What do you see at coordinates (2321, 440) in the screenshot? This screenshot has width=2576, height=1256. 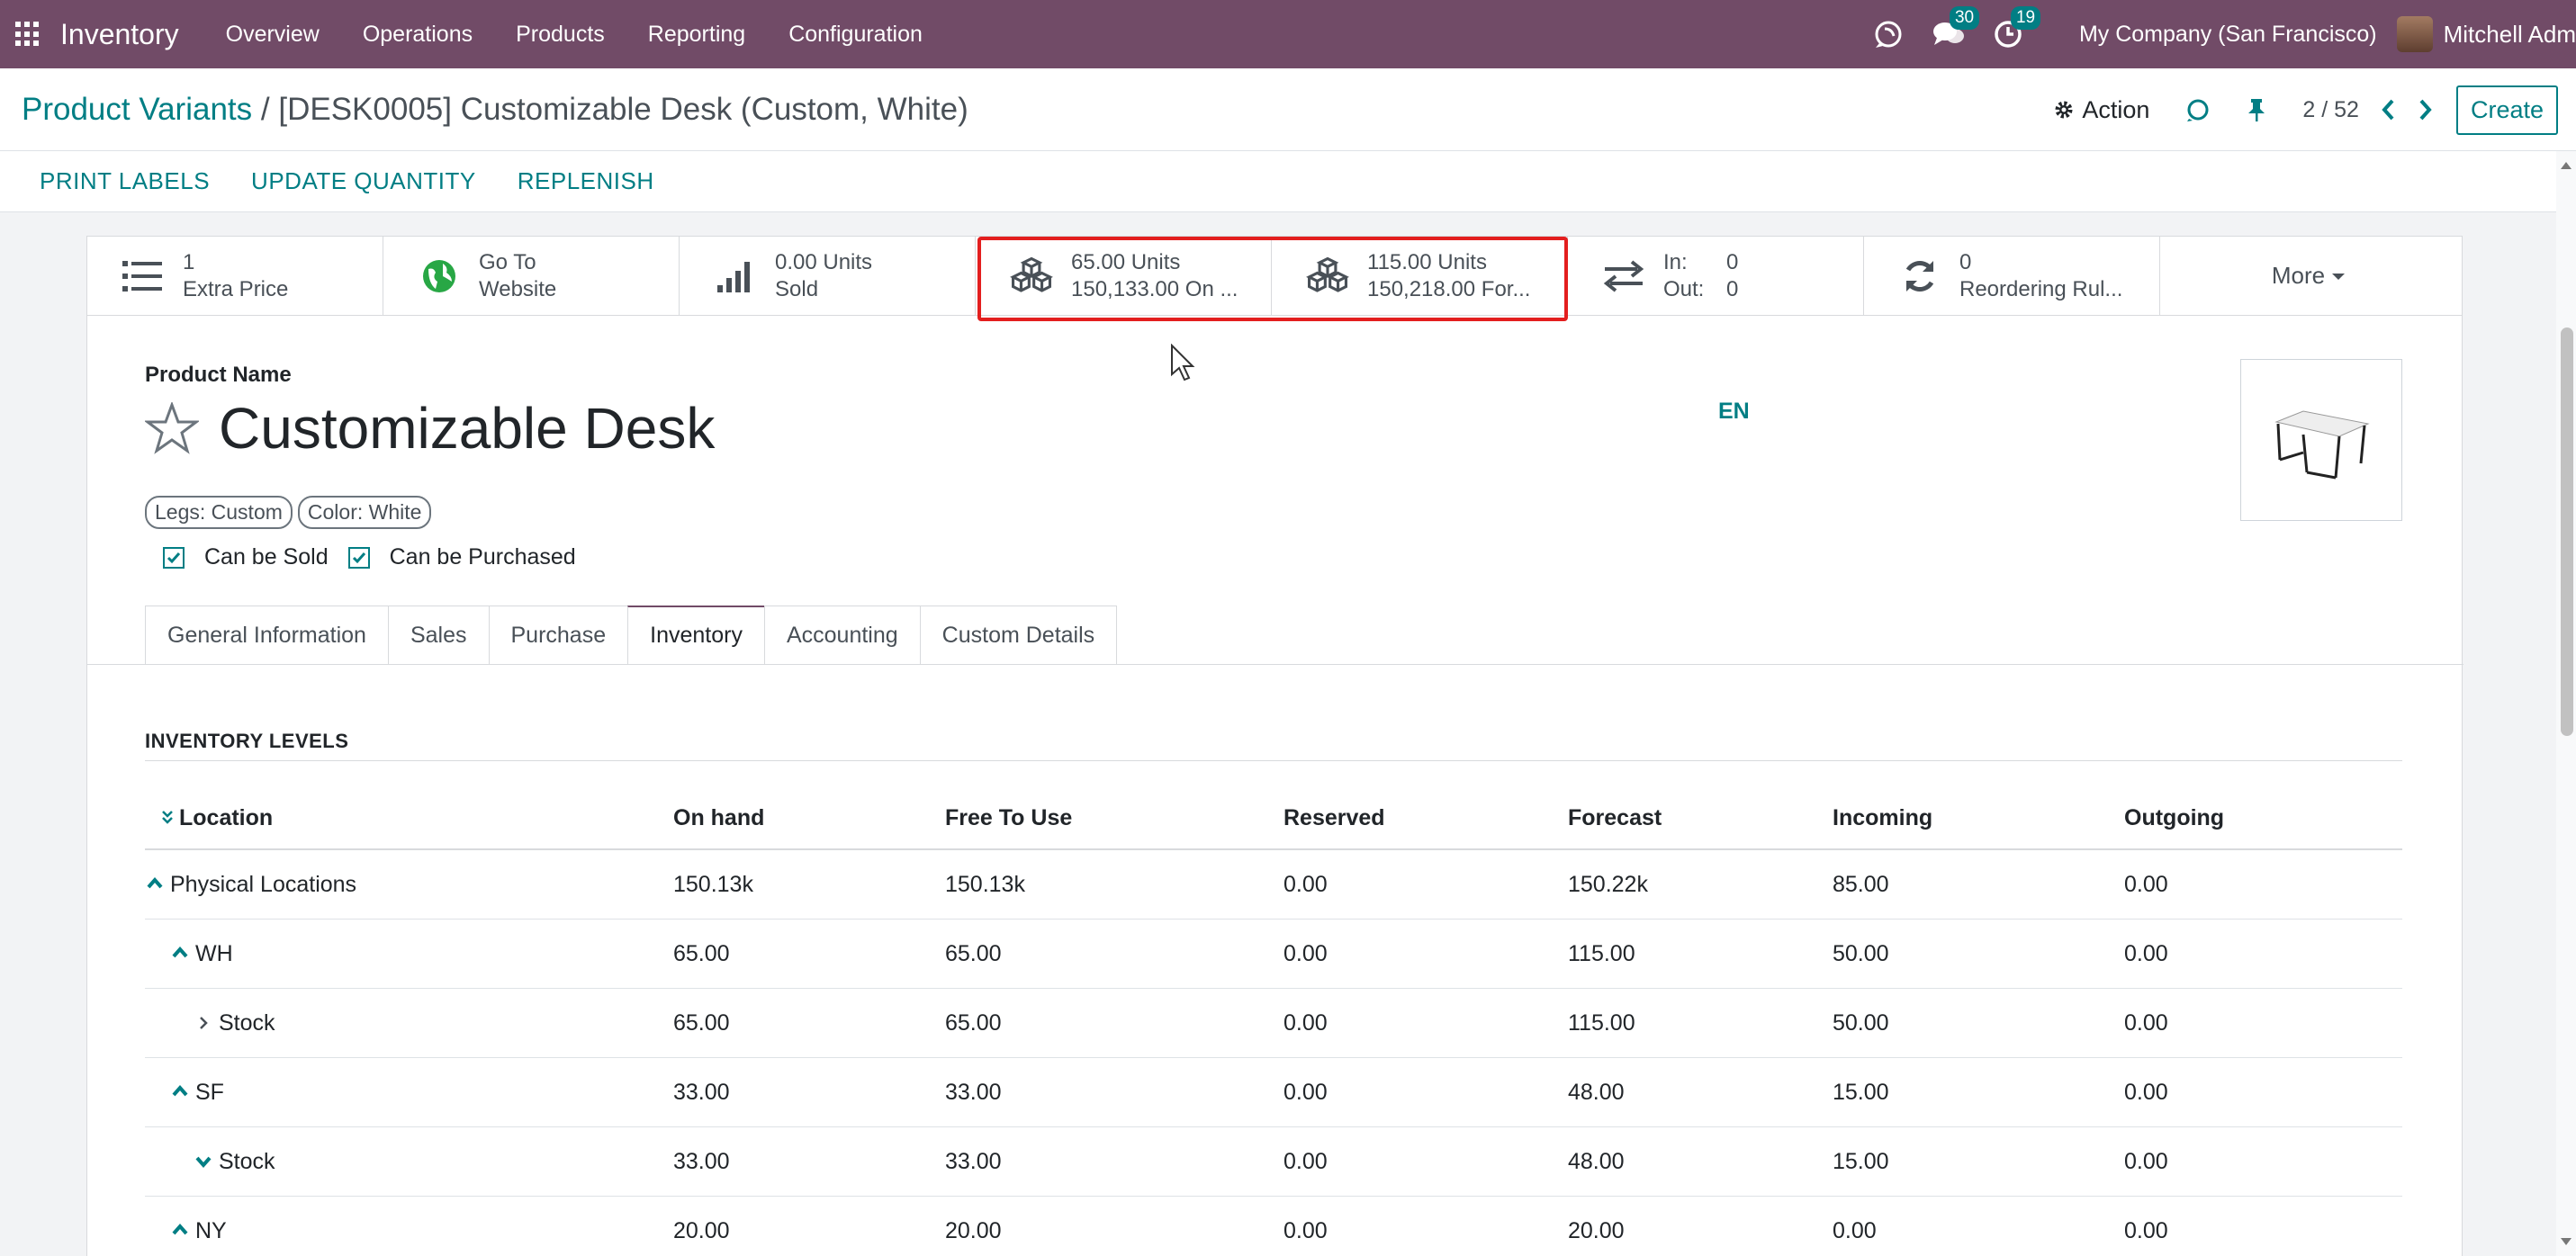 I see `product-image` at bounding box center [2321, 440].